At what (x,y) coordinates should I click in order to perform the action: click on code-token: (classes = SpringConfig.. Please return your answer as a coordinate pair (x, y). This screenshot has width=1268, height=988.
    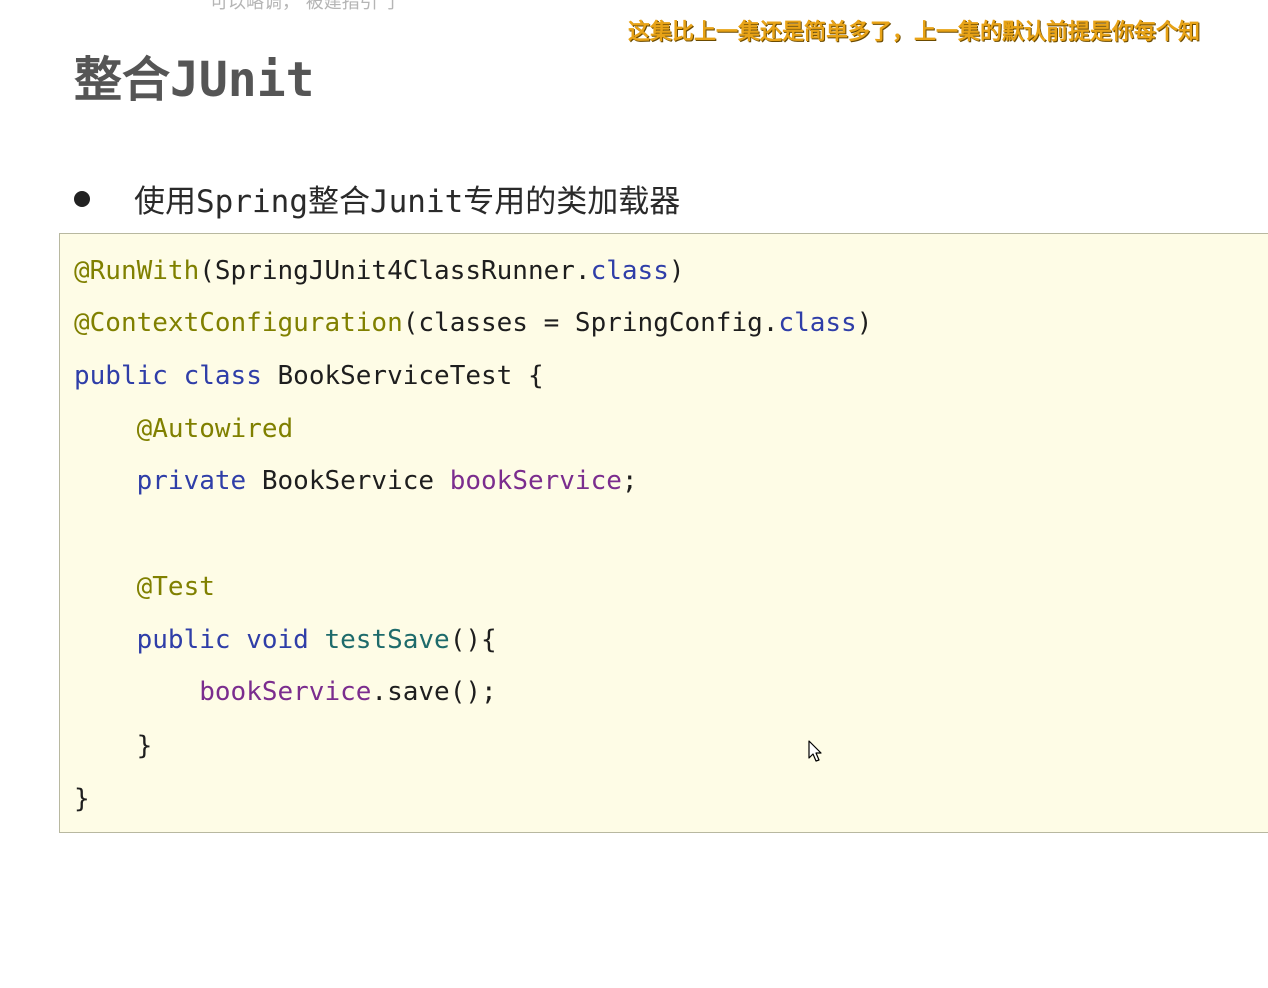
    Looking at the image, I should click on (590, 323).